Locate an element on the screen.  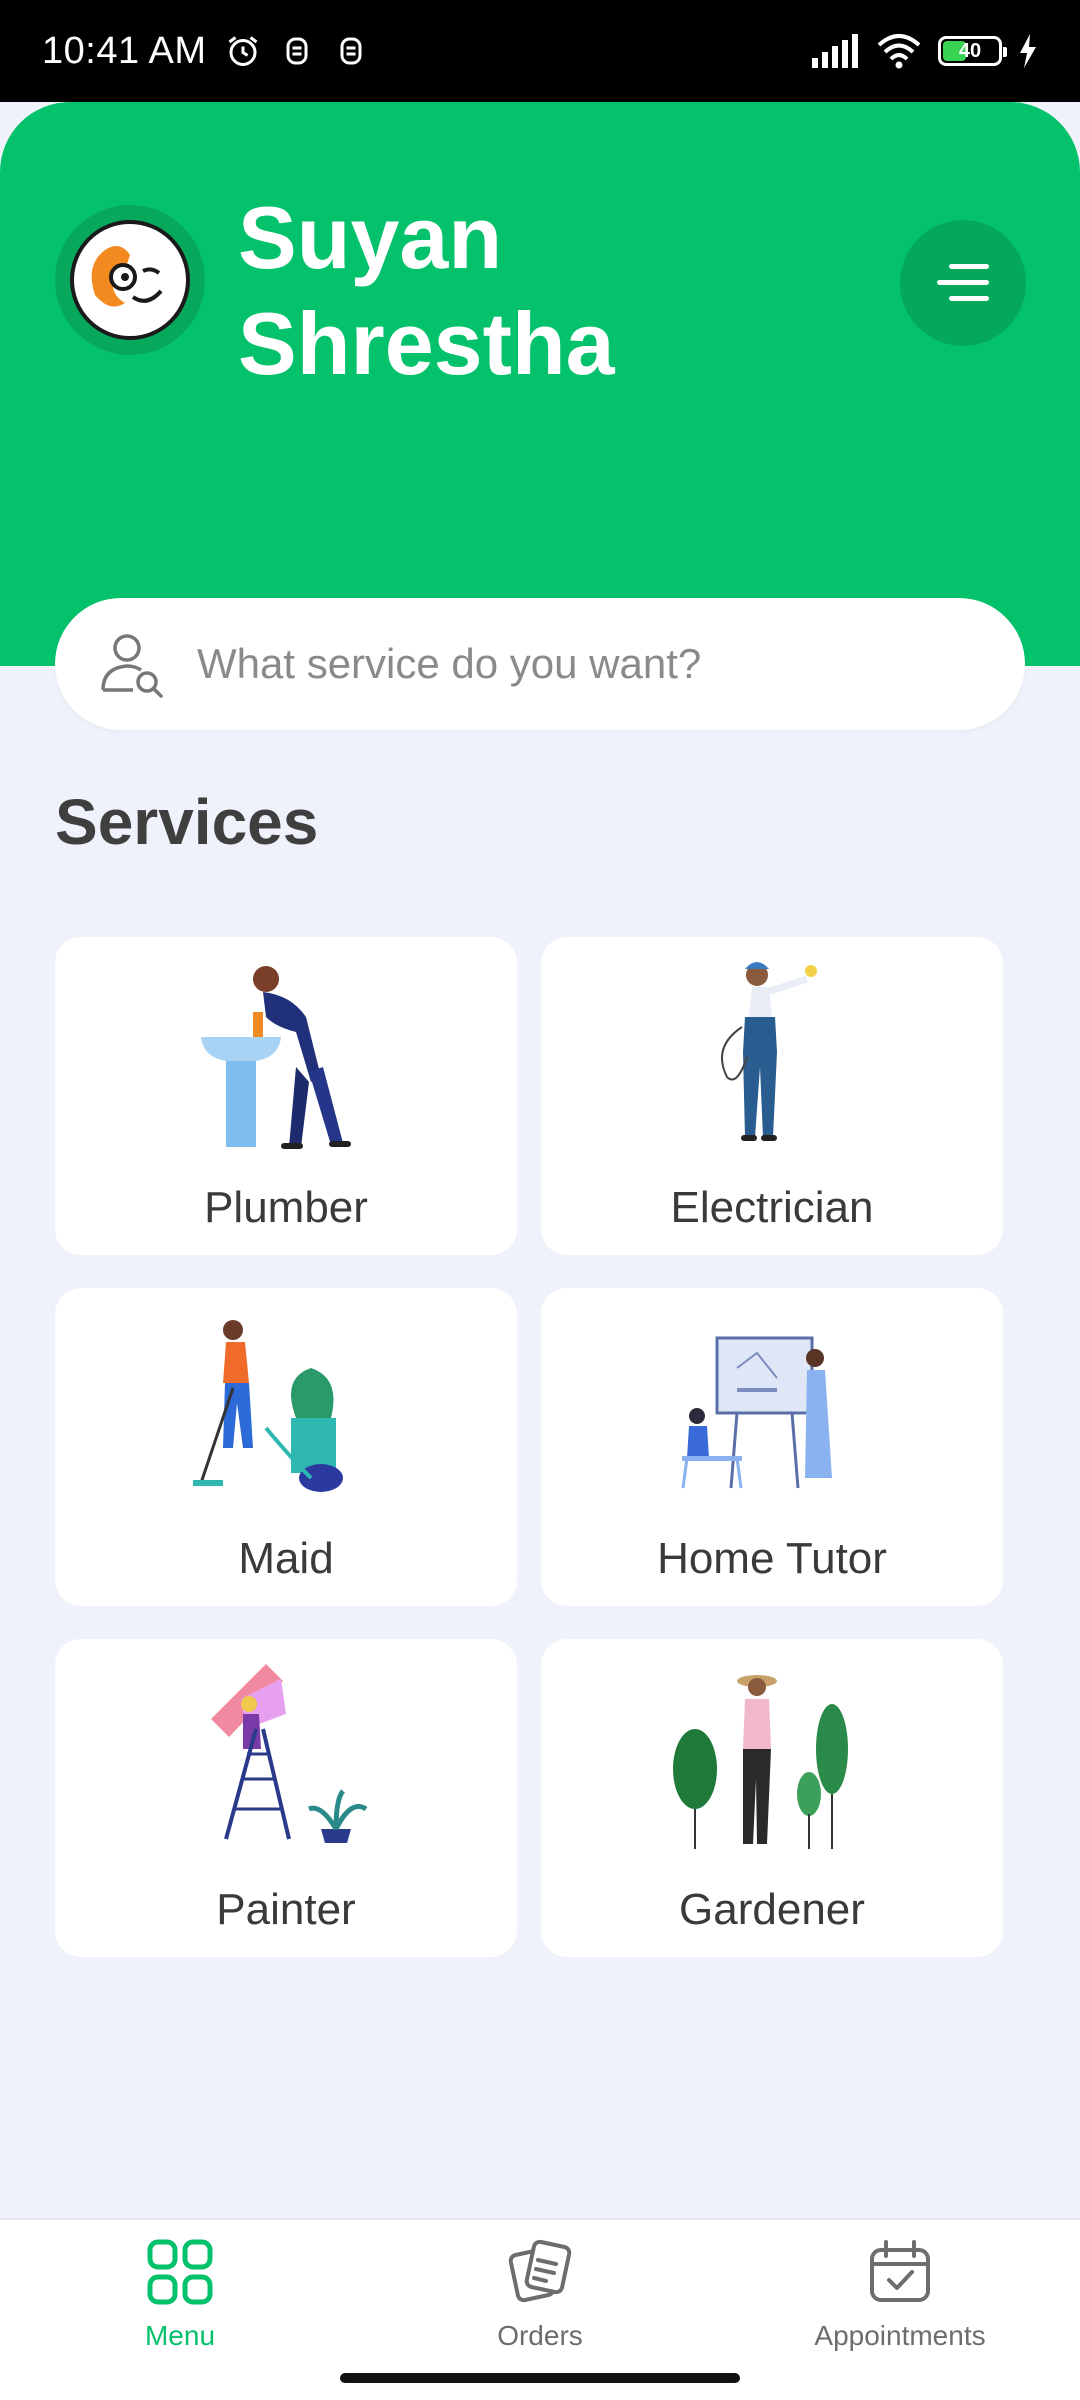
hamburger-icon is located at coordinates (963, 282).